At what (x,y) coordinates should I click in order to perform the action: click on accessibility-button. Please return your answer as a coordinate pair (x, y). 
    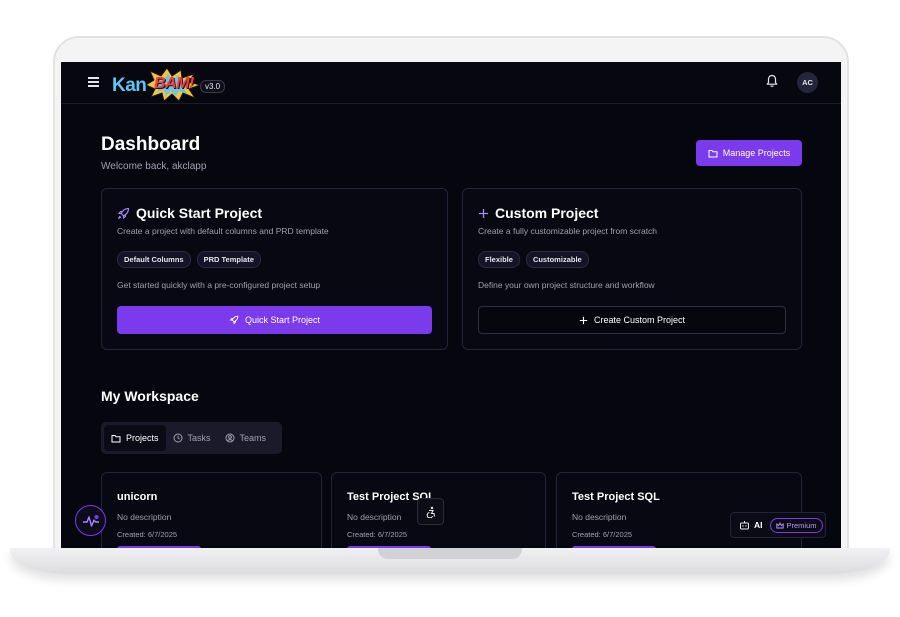
    Looking at the image, I should click on (430, 511).